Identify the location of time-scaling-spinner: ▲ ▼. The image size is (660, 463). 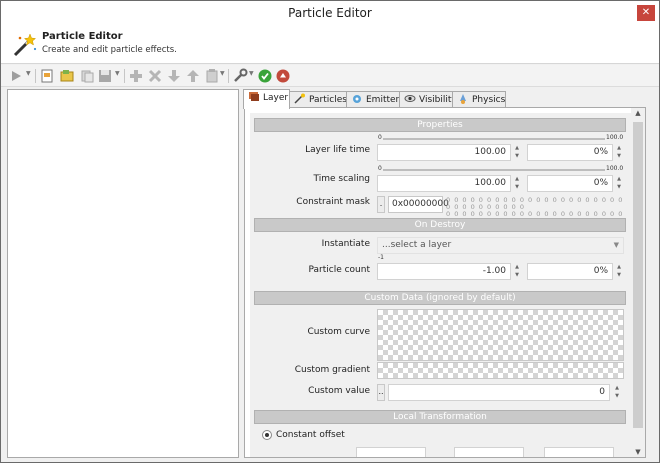
(517, 183).